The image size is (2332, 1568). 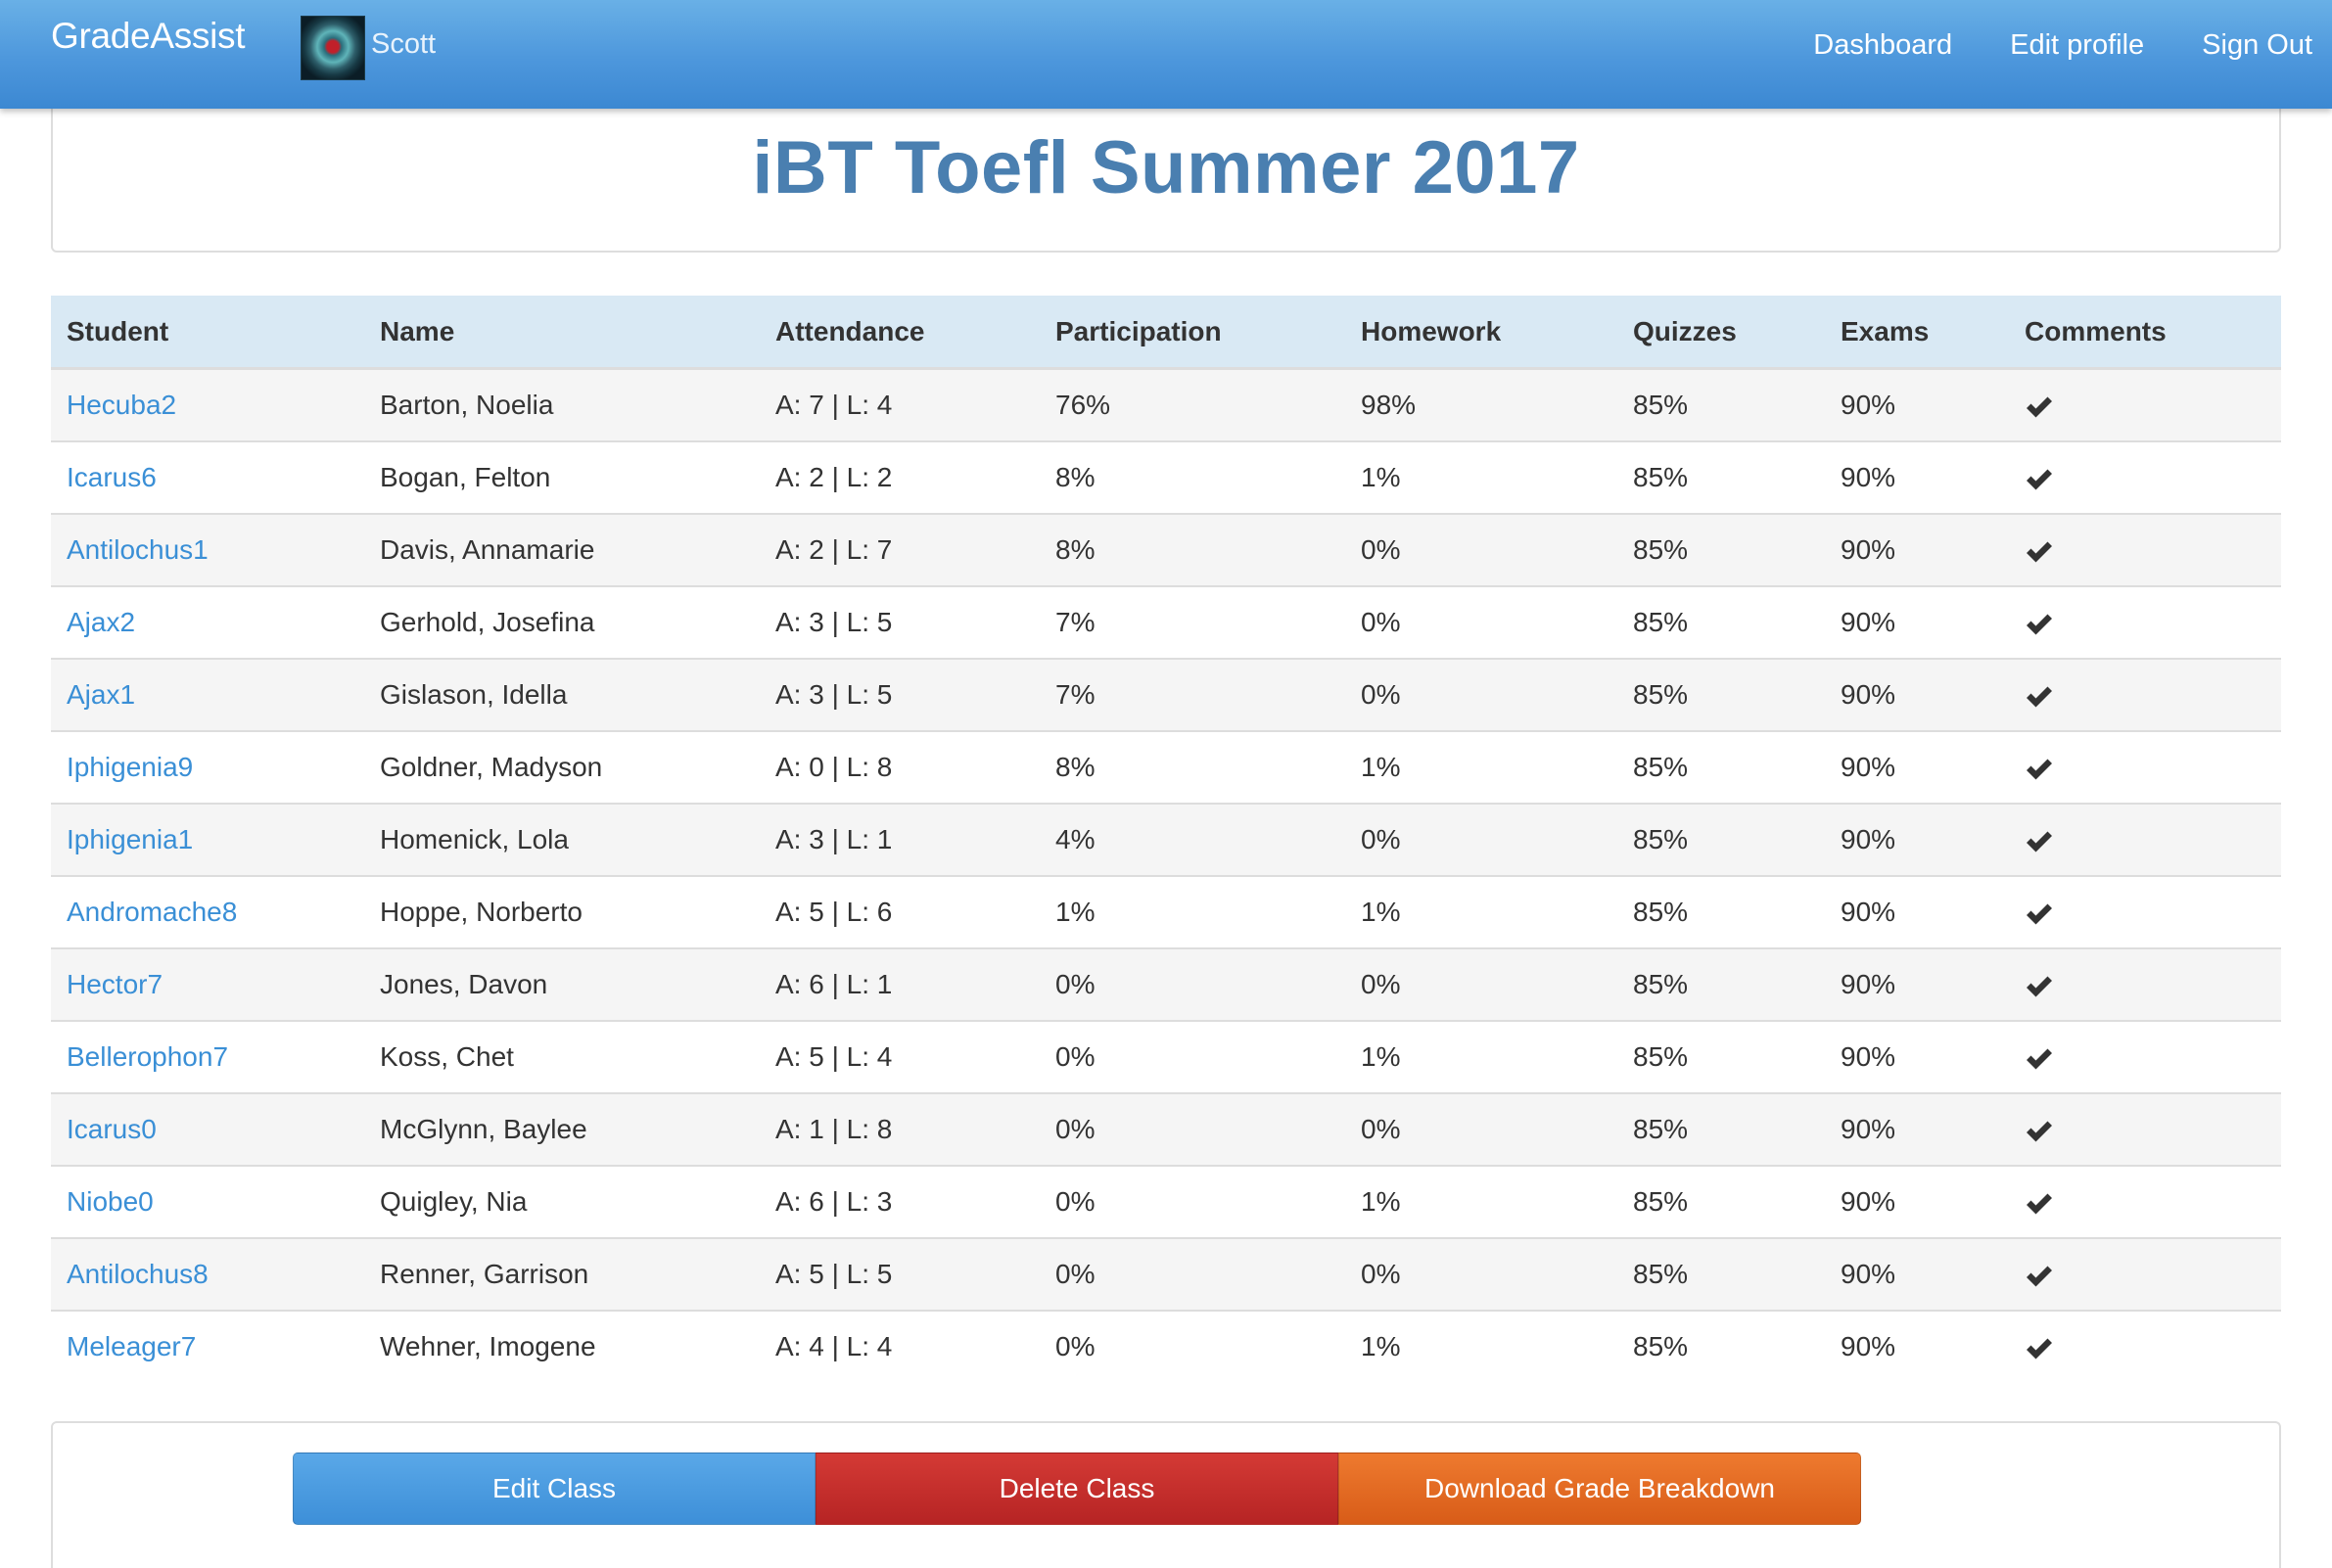 I want to click on cell-attendance: A: 2 | L: 7, so click(x=900, y=550).